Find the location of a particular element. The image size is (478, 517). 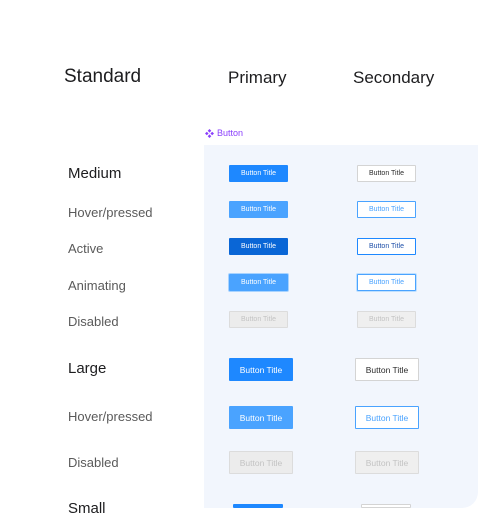

row-label-medium-active: Active is located at coordinates (86, 248).